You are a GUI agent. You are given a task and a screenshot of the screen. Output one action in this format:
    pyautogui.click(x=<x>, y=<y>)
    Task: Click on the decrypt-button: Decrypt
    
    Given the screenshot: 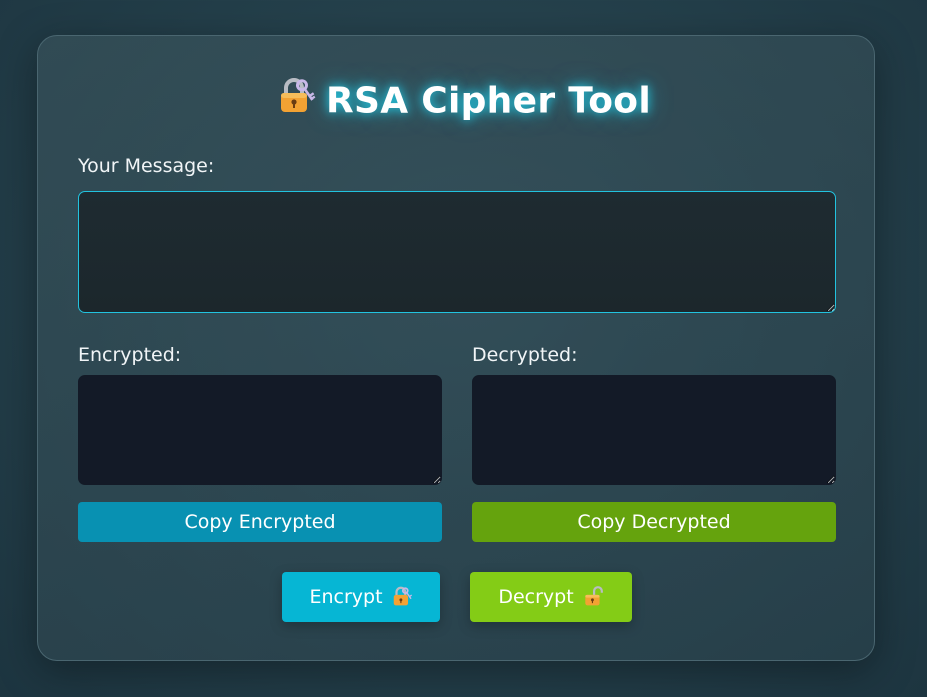 What is the action you would take?
    pyautogui.click(x=551, y=597)
    